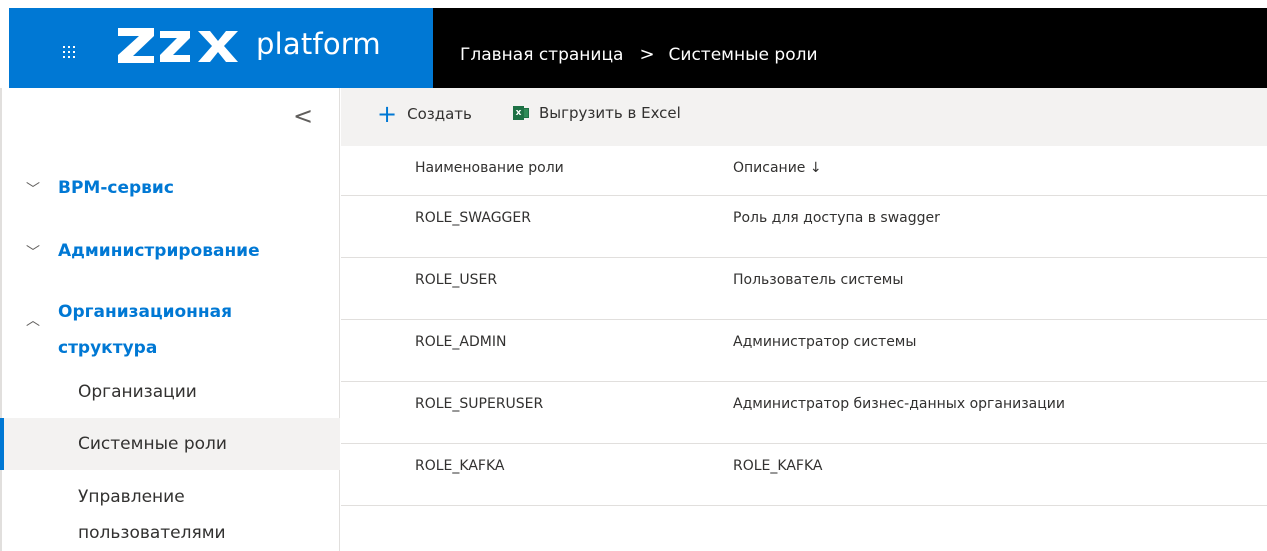 The width and height of the screenshot is (1267, 551). Describe the element at coordinates (473, 218) in the screenshot. I see `cell-role-name: ROLE_SWAGGER` at that location.